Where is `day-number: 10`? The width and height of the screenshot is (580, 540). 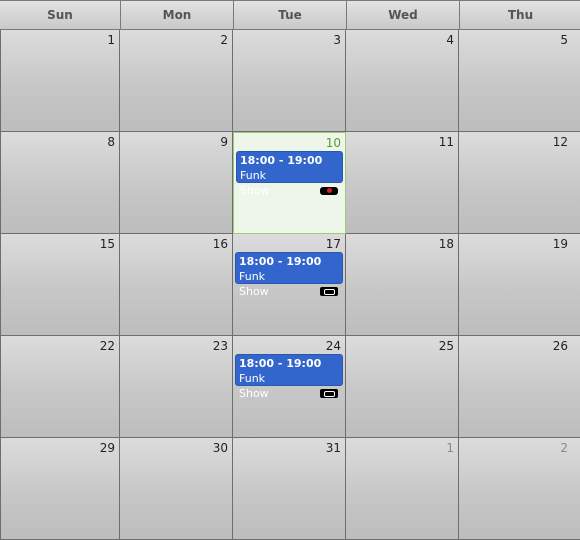
day-number: 10 is located at coordinates (333, 143).